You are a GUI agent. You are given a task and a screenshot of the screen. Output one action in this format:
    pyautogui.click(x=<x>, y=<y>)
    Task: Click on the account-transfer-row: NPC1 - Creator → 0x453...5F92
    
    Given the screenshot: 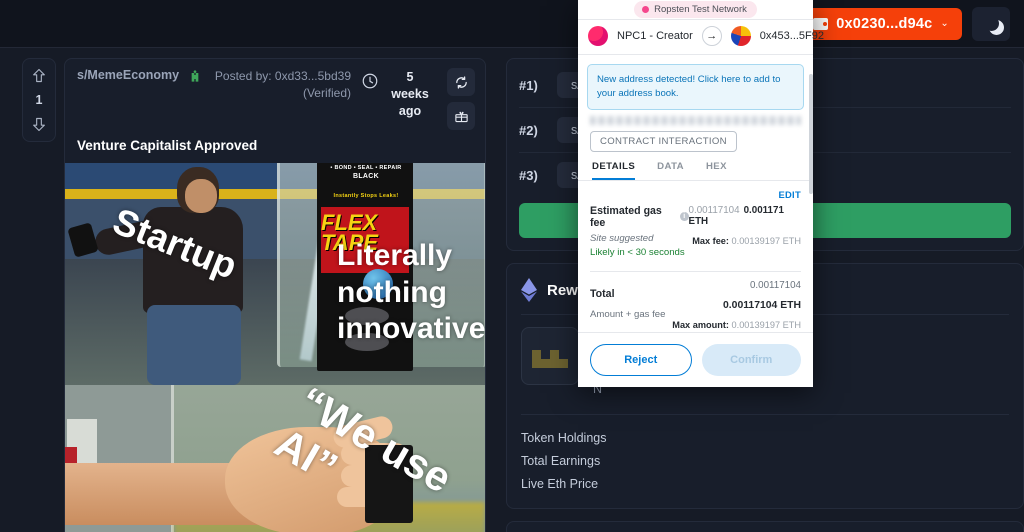 What is the action you would take?
    pyautogui.click(x=701, y=37)
    